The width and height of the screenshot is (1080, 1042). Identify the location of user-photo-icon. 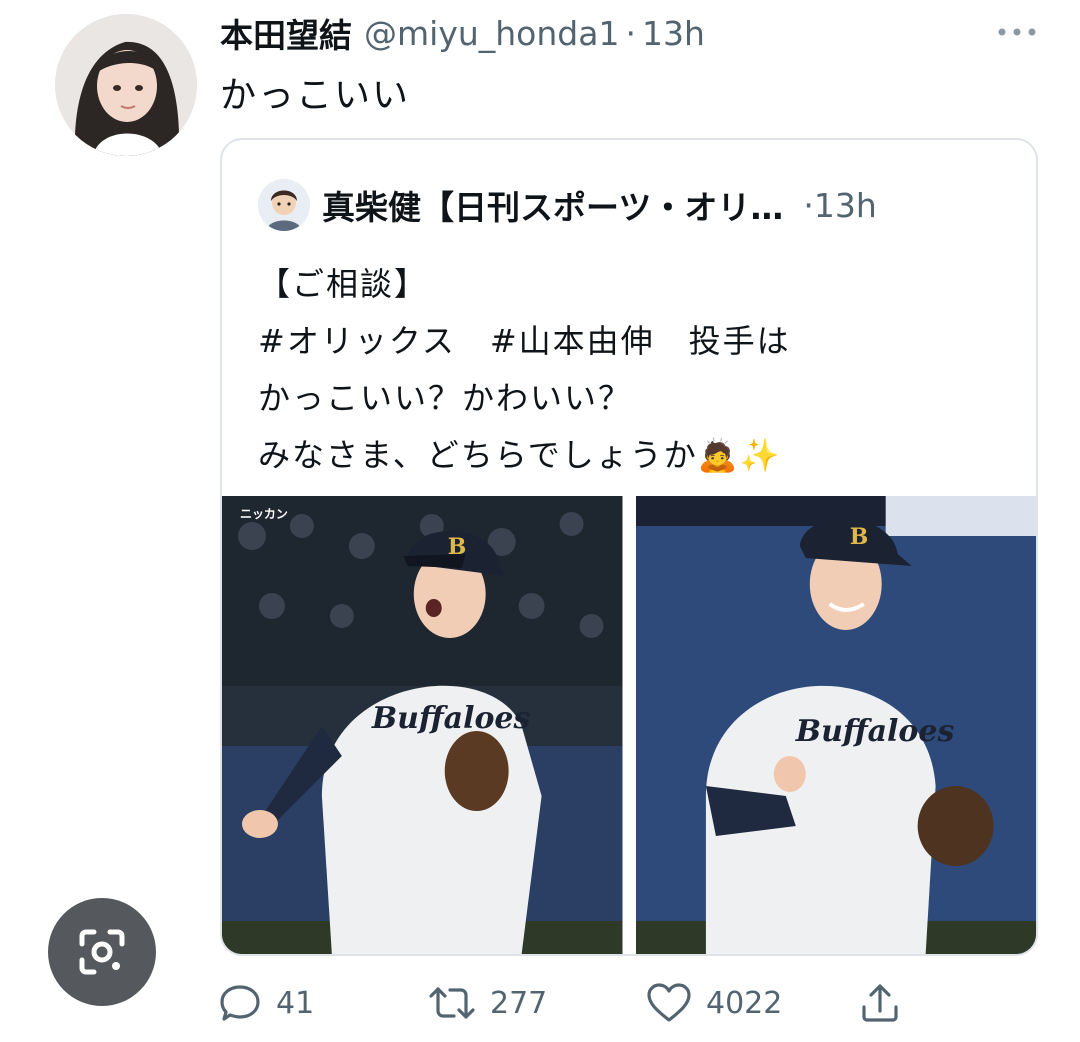
(126, 85).